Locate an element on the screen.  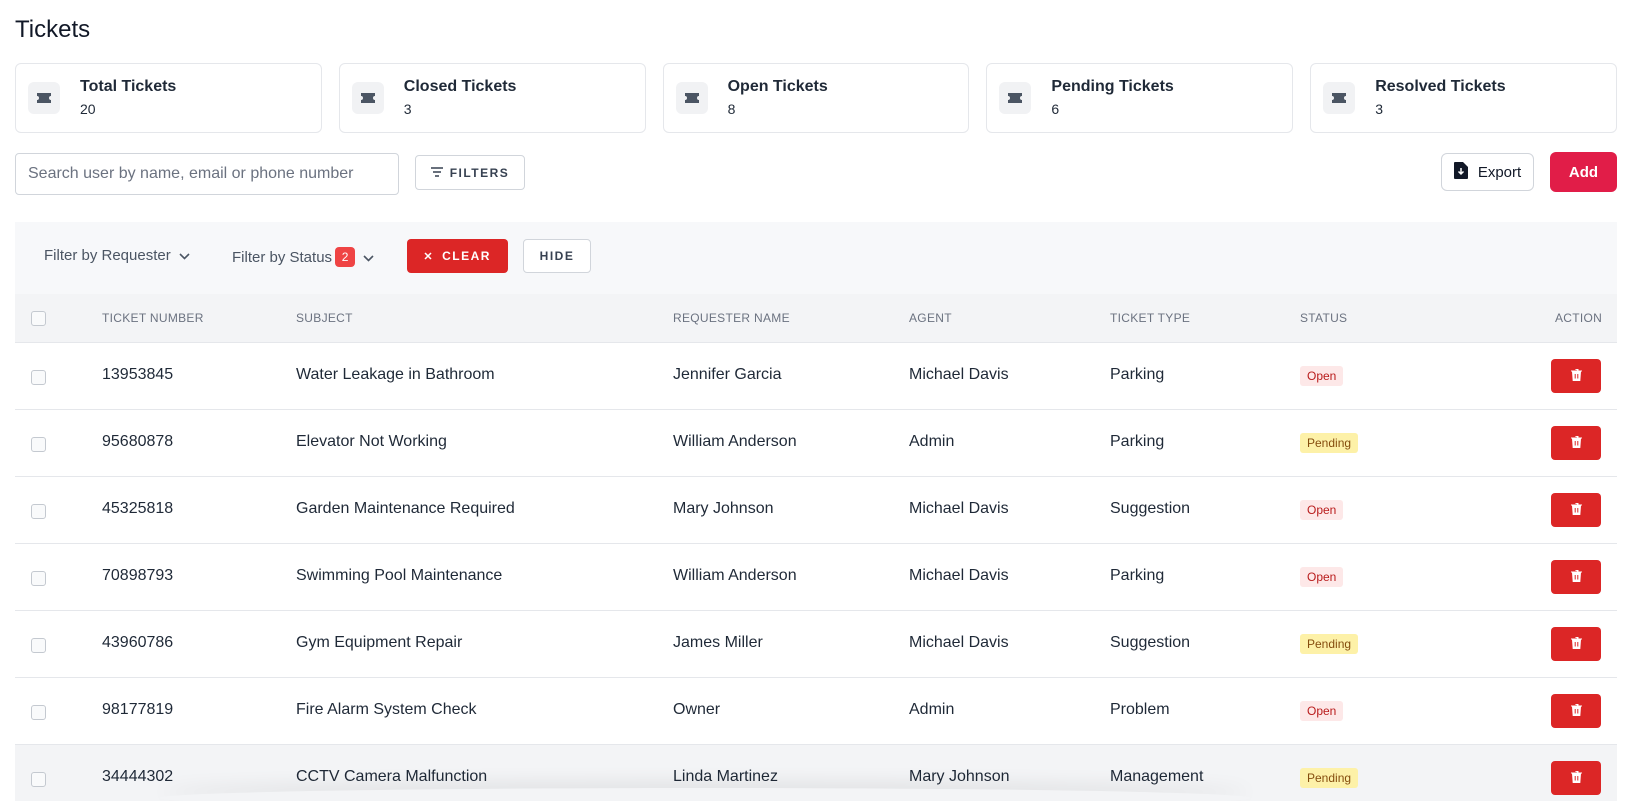
stat-card-resolved: Resolved Tickets 3 is located at coordinates (1463, 98).